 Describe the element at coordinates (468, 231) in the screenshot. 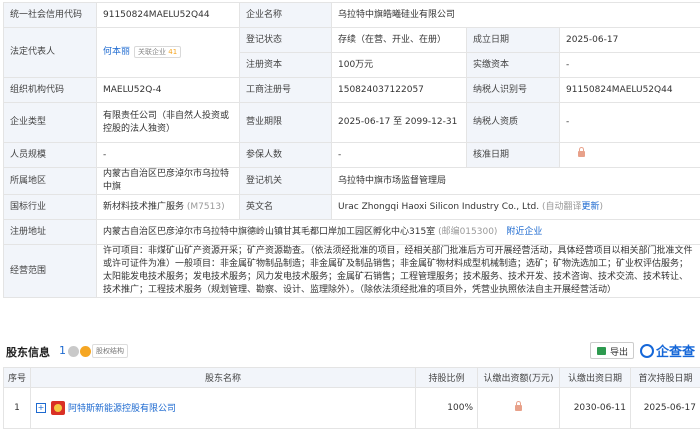

I see `address-postal: (邮编015300)` at that location.